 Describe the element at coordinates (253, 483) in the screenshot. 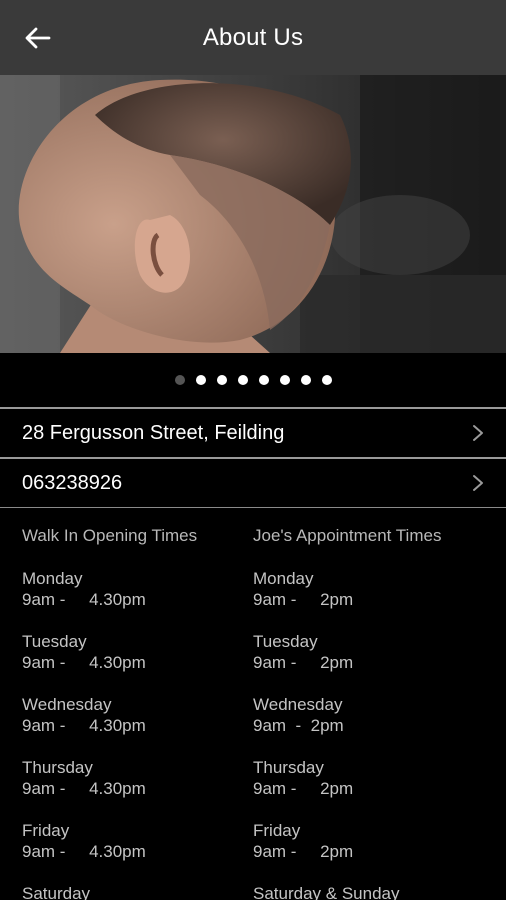

I see `phone-row: 063238926` at that location.